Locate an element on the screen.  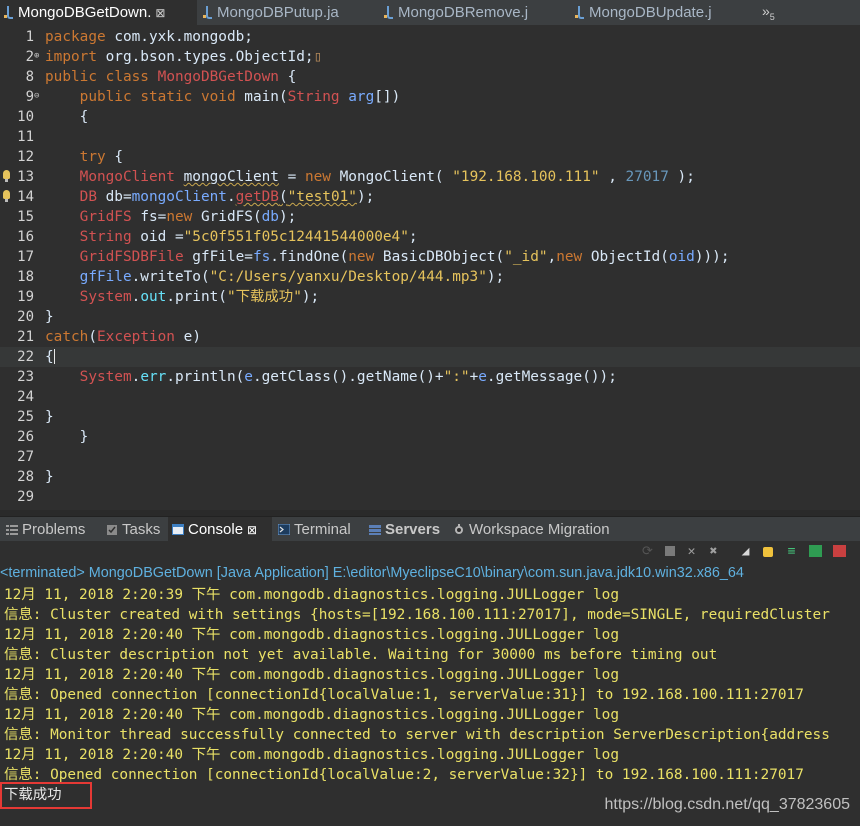
tab-problems: Problems is located at coordinates (45, 529).